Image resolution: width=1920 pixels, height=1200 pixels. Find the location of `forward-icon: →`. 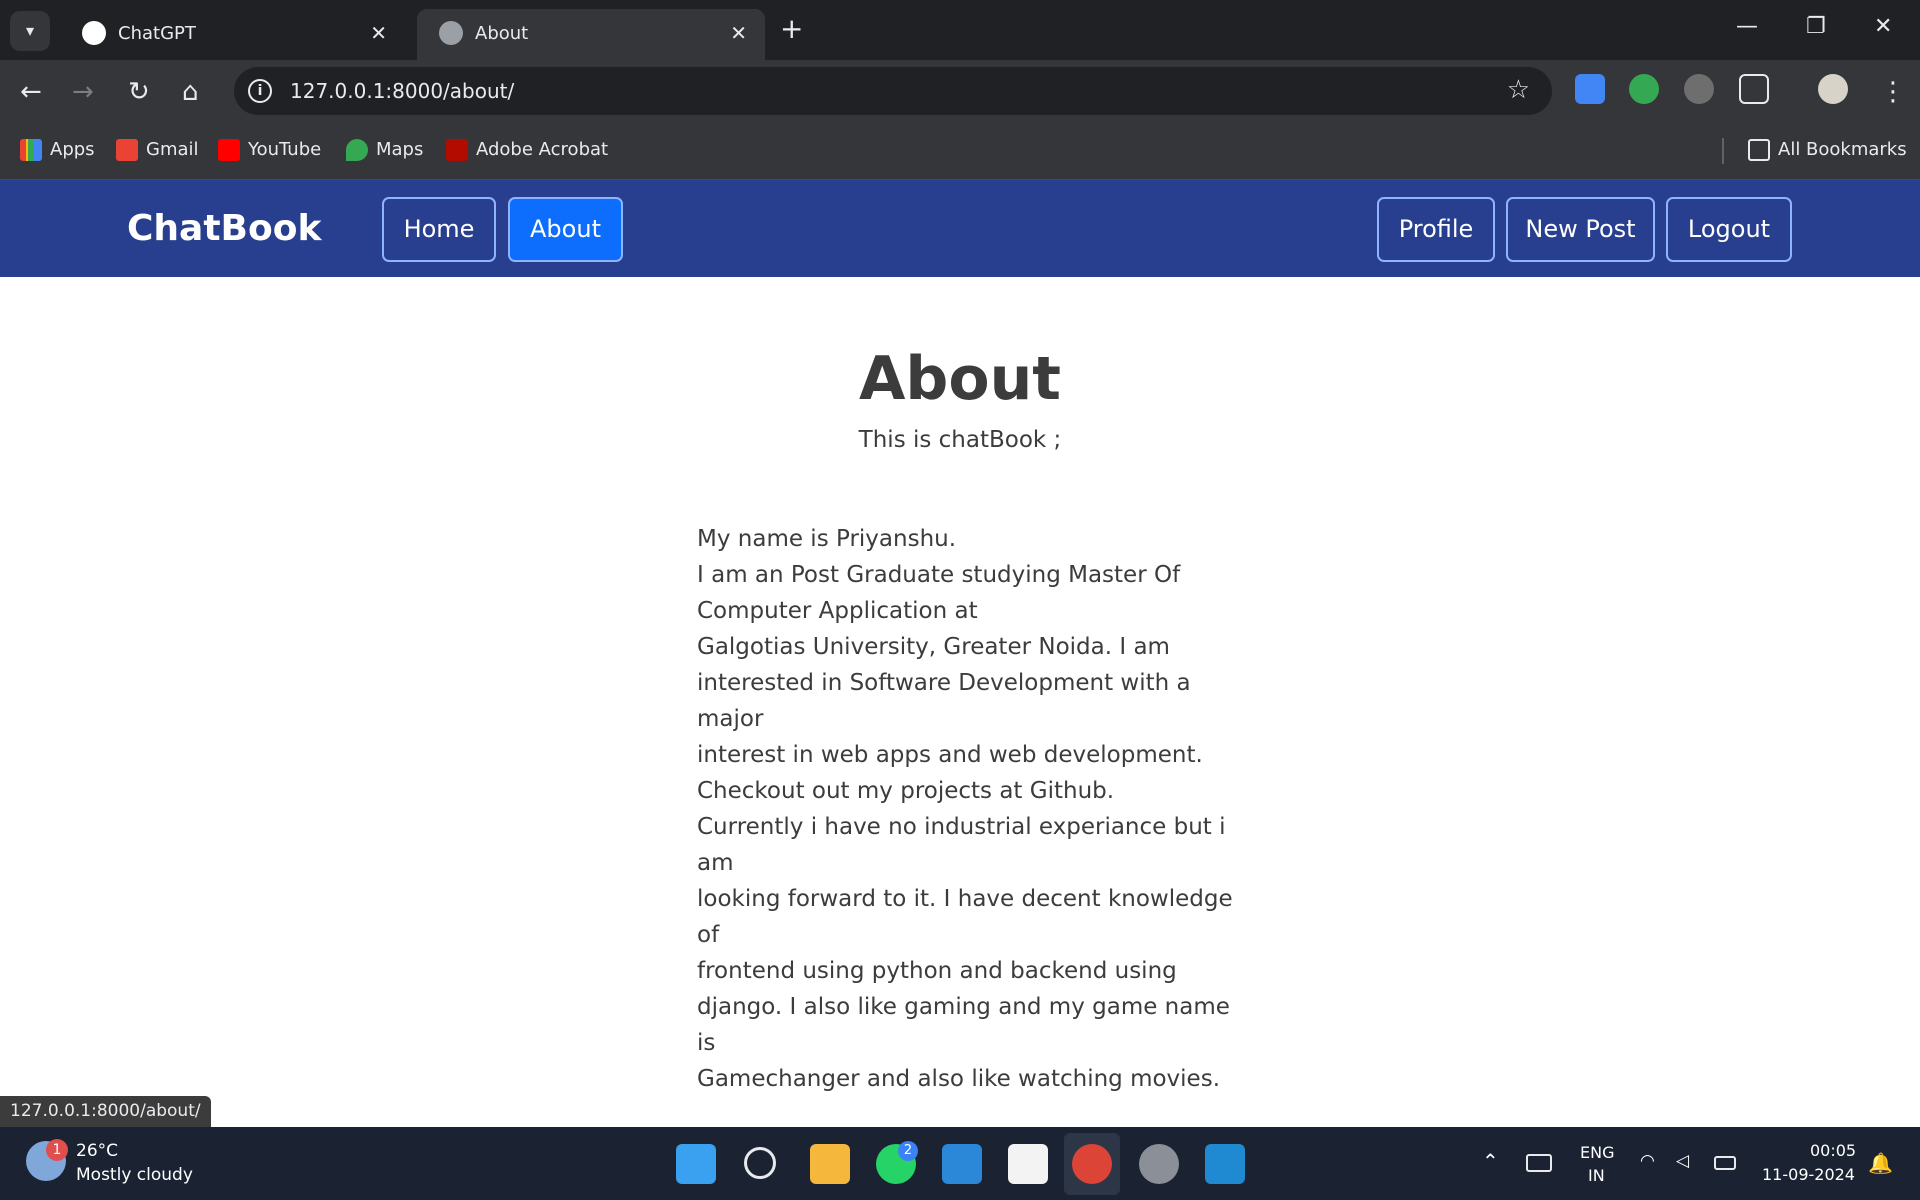

forward-icon: → is located at coordinates (83, 92).